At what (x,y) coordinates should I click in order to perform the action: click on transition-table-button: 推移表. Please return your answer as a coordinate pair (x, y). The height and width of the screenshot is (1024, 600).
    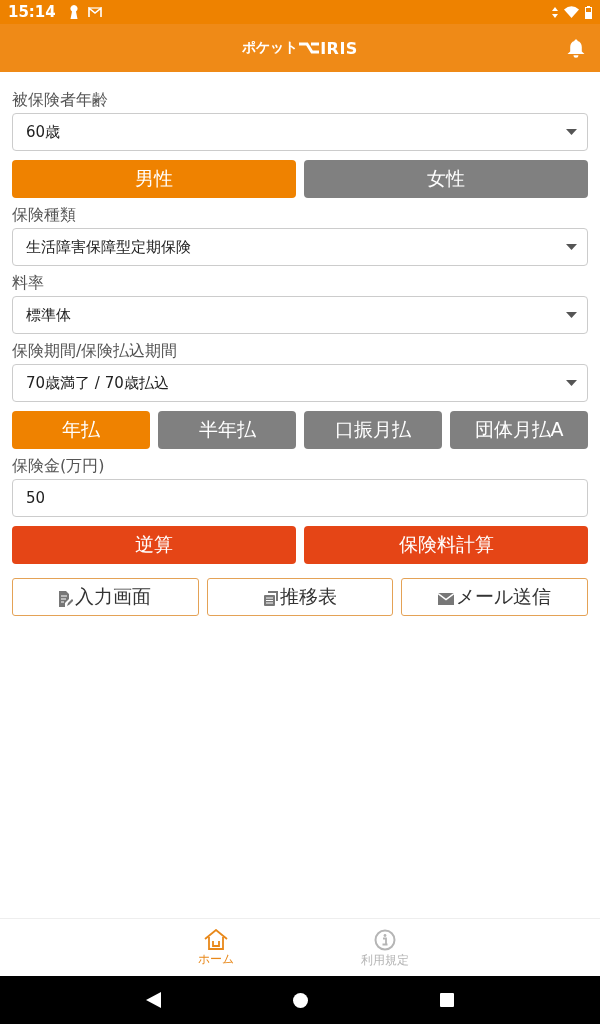
    Looking at the image, I should click on (300, 597).